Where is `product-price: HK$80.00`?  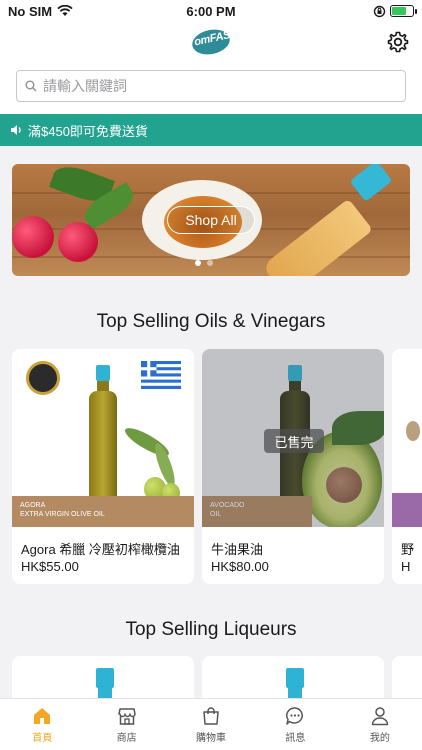 product-price: HK$80.00 is located at coordinates (240, 566).